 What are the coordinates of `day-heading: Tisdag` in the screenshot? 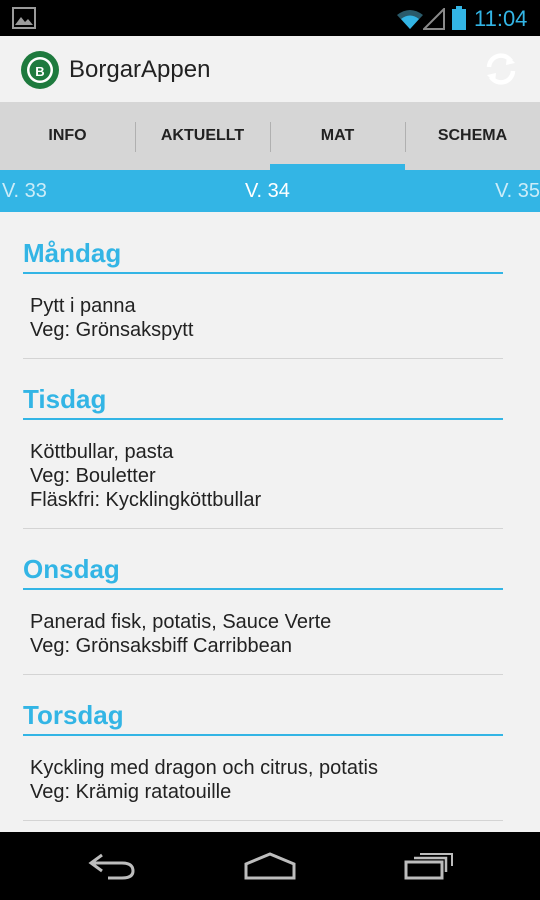 It's located at (65, 399).